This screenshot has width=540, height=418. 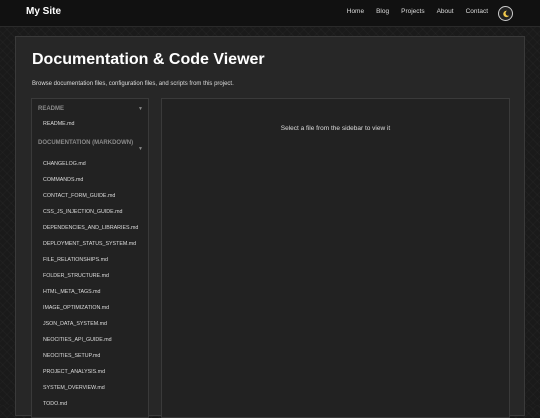 I want to click on file-item: COMMANDS.md, so click(x=63, y=180).